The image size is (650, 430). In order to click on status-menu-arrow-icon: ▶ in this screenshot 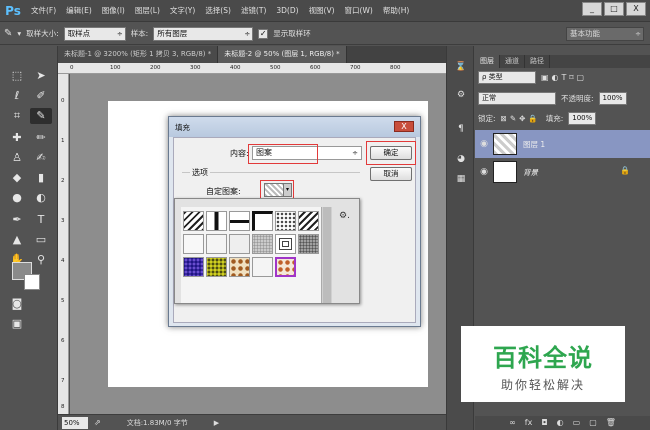, I will do `click(216, 423)`.